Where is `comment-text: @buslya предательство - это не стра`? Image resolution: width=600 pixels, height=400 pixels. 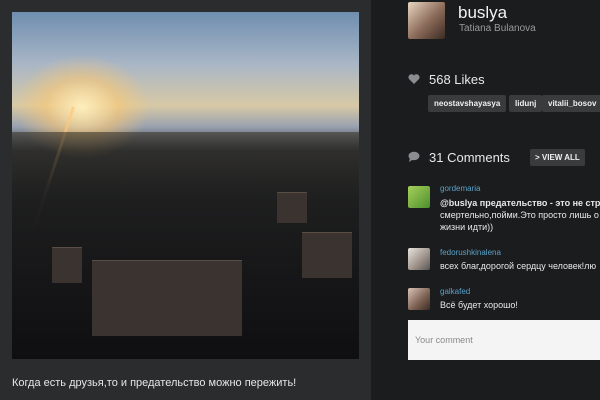
comment-text: @buslya предательство - это не стра is located at coordinates (520, 203).